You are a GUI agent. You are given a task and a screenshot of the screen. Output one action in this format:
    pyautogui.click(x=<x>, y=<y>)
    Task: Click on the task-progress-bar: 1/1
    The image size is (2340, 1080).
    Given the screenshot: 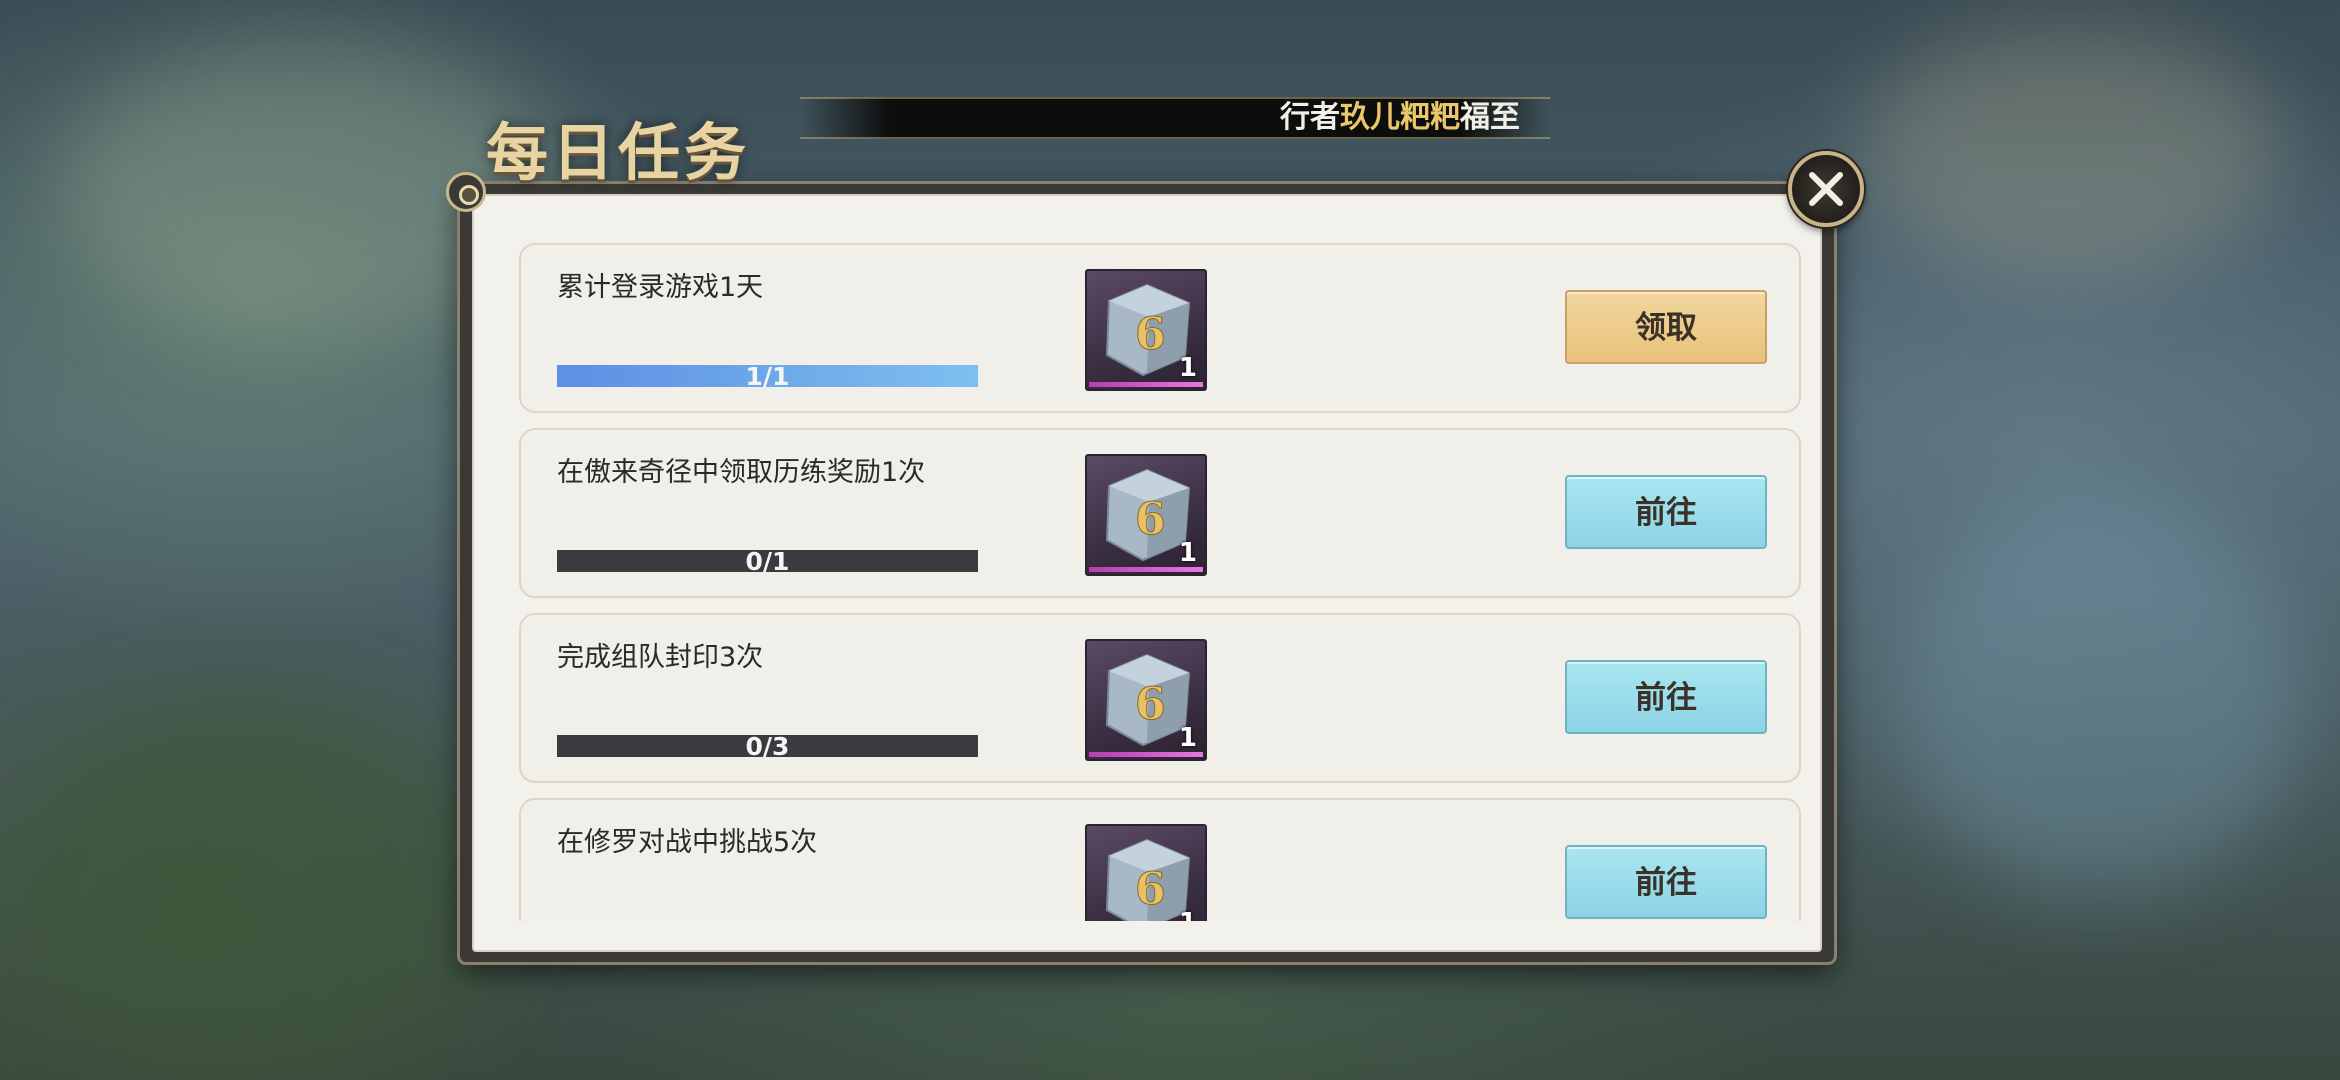 What is the action you would take?
    pyautogui.click(x=767, y=376)
    